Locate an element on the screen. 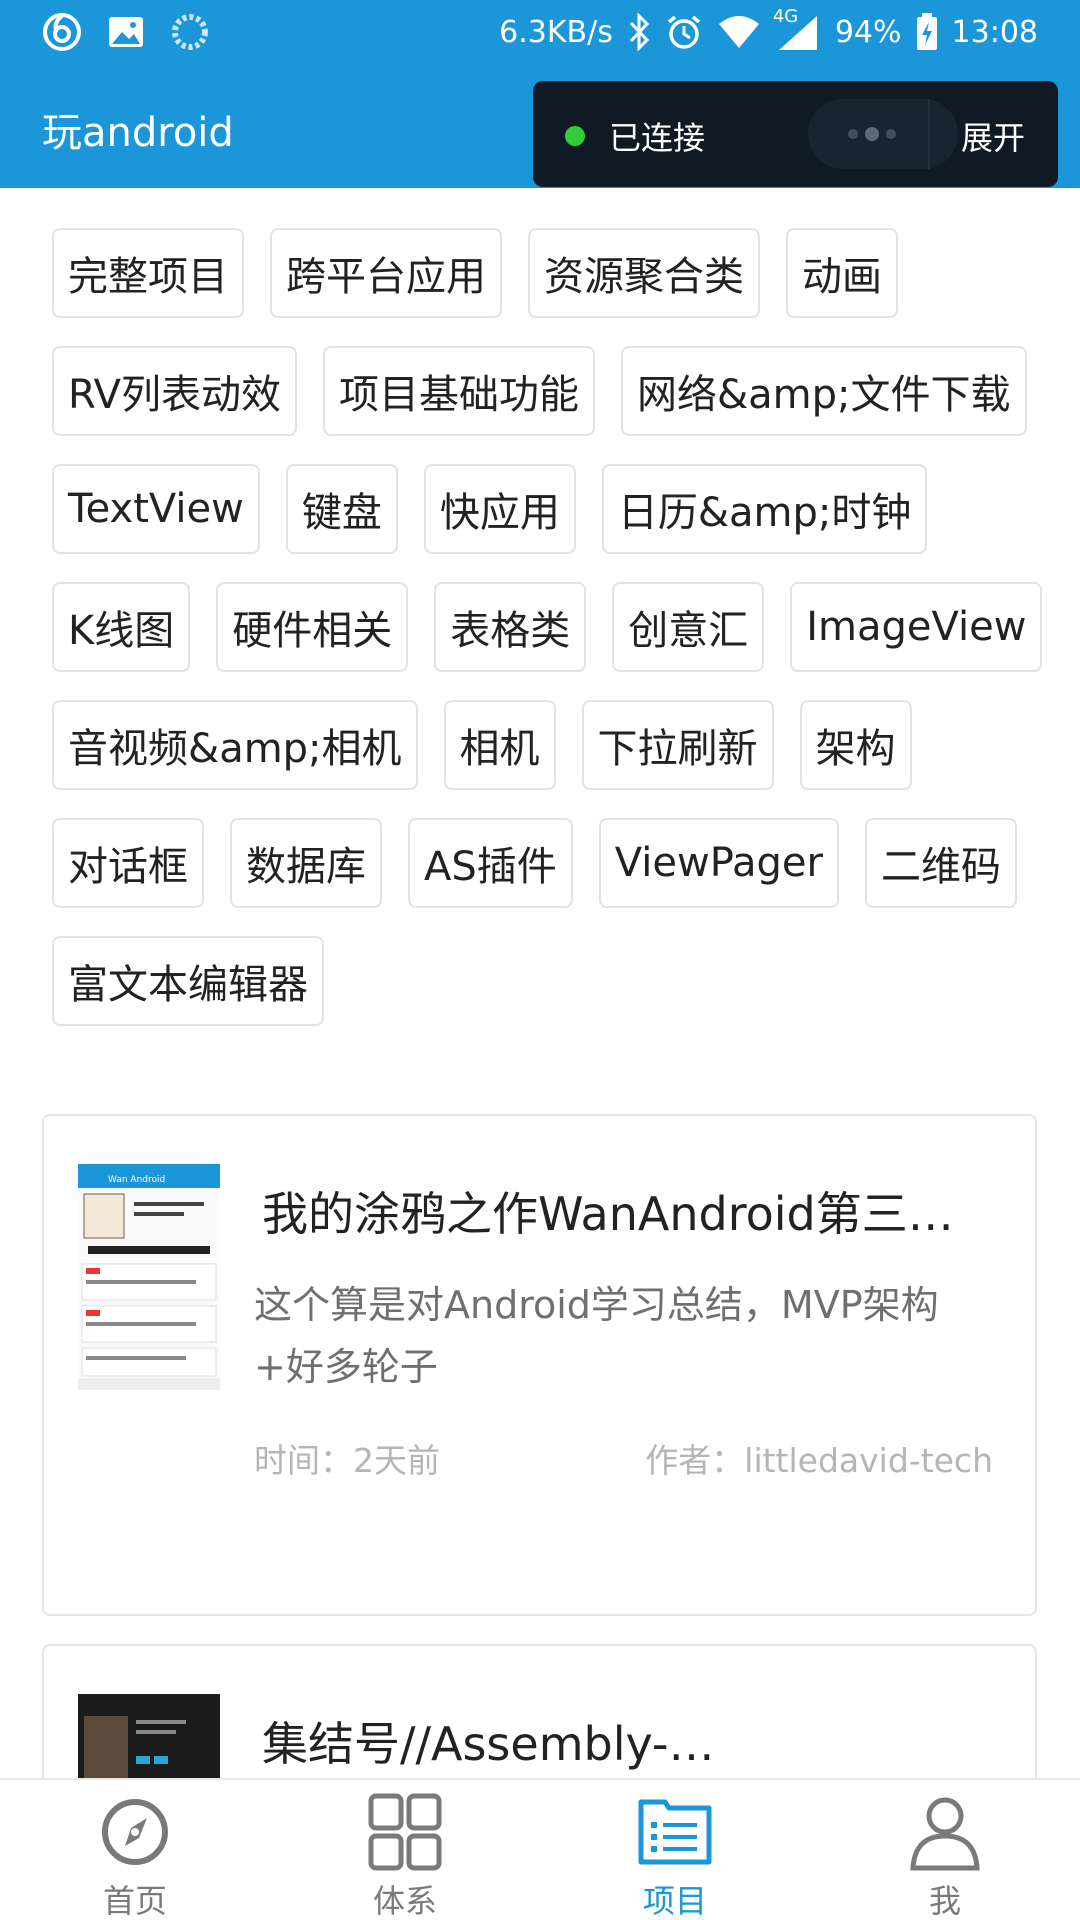 The width and height of the screenshot is (1080, 1920). status-left is located at coordinates (126, 32).